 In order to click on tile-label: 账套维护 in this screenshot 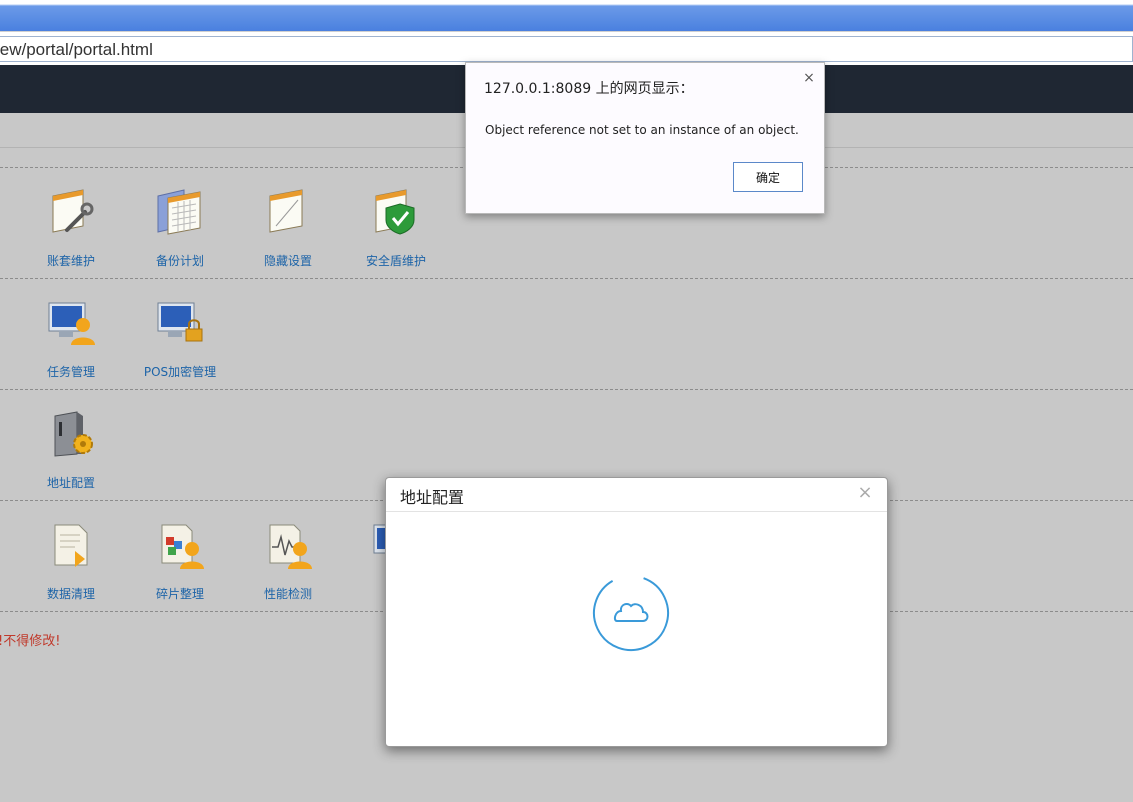, I will do `click(70, 261)`.